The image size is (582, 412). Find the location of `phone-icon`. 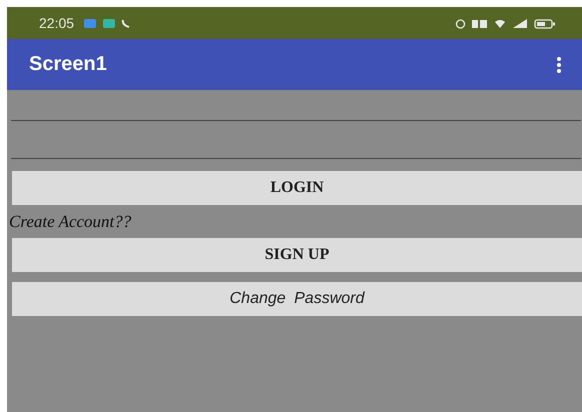

phone-icon is located at coordinates (126, 23).